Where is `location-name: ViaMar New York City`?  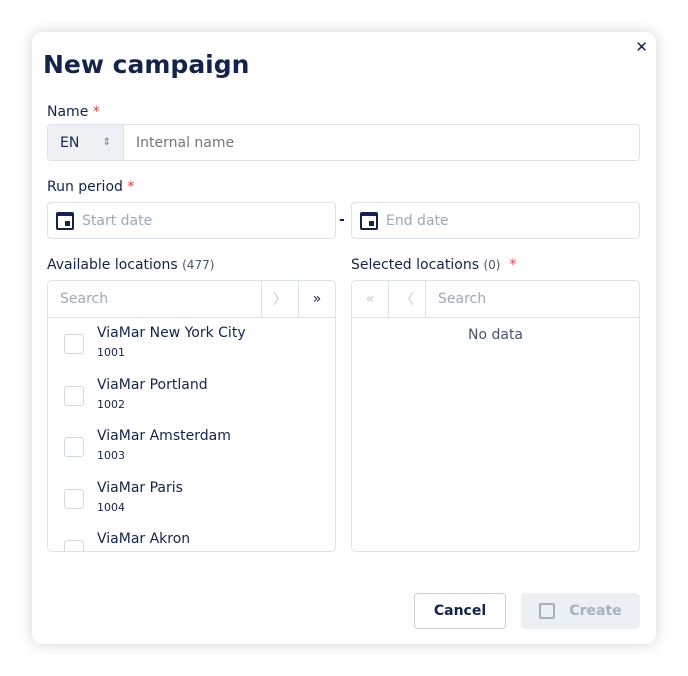
location-name: ViaMar New York City is located at coordinates (171, 333).